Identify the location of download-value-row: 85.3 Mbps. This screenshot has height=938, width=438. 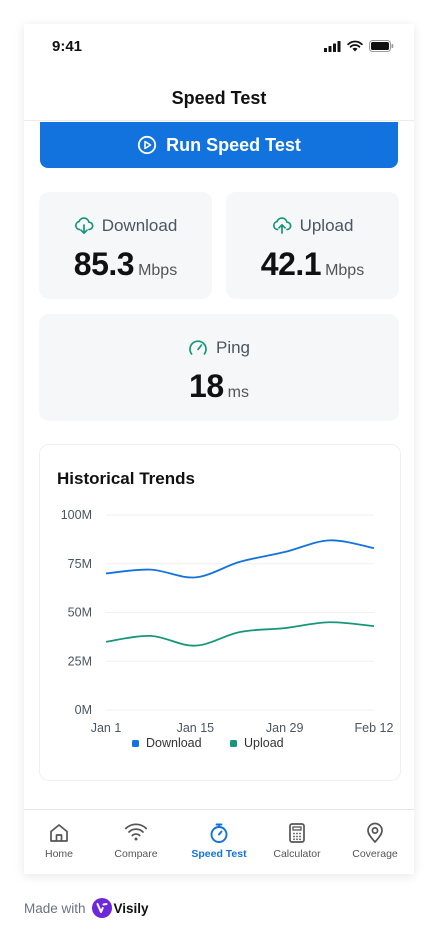
(125, 264).